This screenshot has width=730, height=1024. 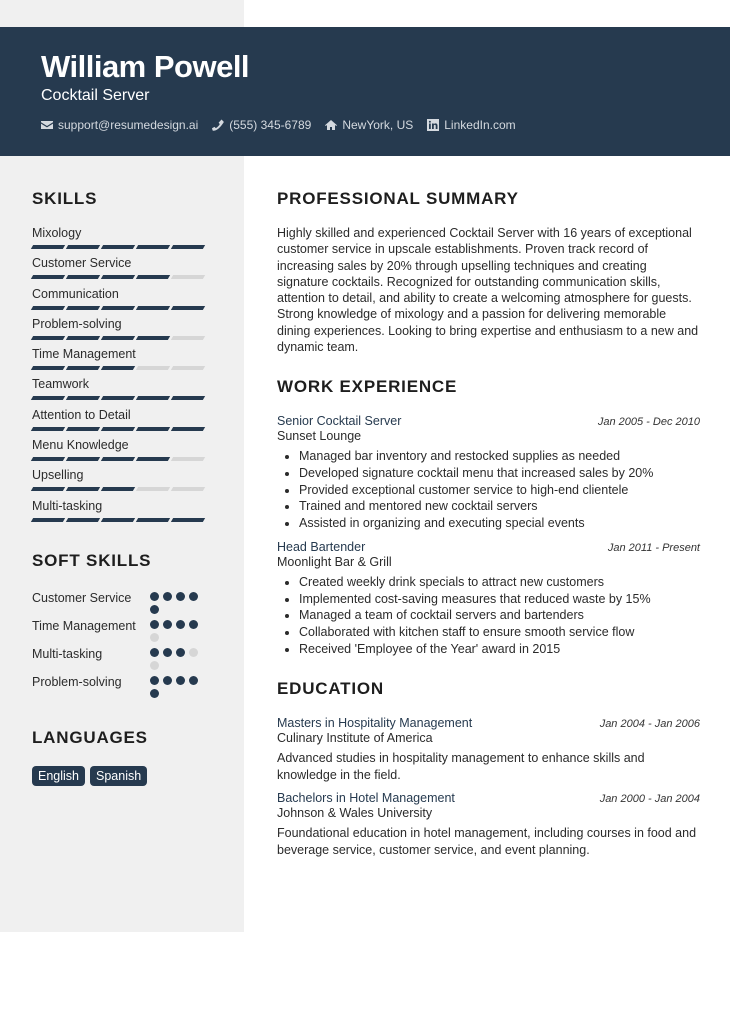 I want to click on skills-heading: SKILLS, so click(x=65, y=198).